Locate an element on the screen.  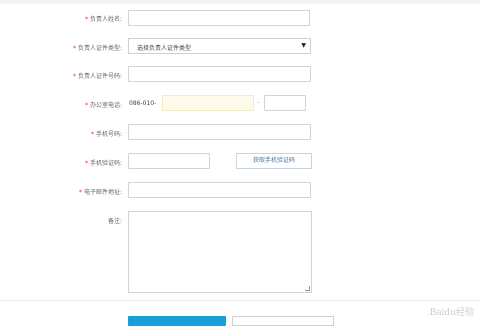
office-phone-label: * 办公室电话: is located at coordinates (103, 105).